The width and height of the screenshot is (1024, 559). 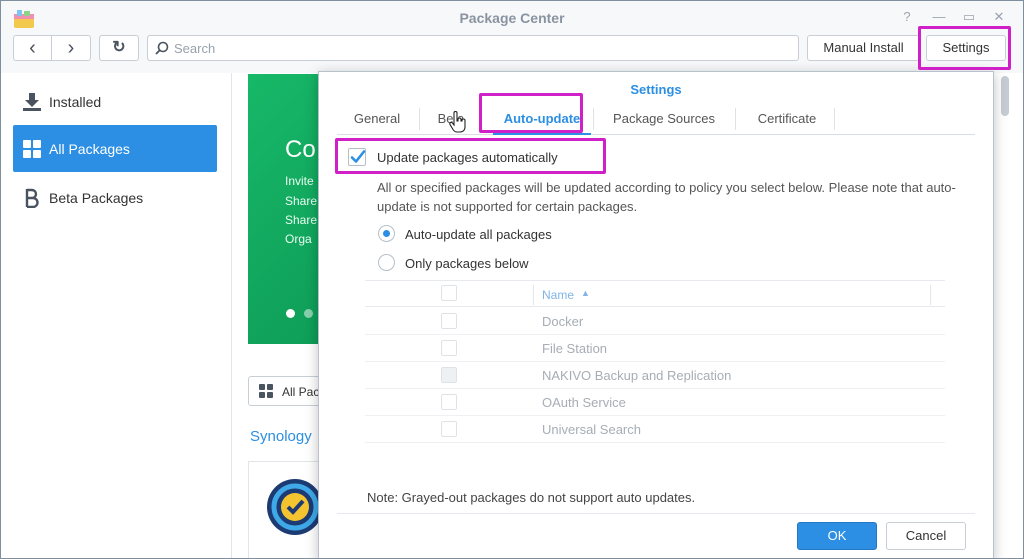 What do you see at coordinates (32, 102) in the screenshot?
I see `download-icon` at bounding box center [32, 102].